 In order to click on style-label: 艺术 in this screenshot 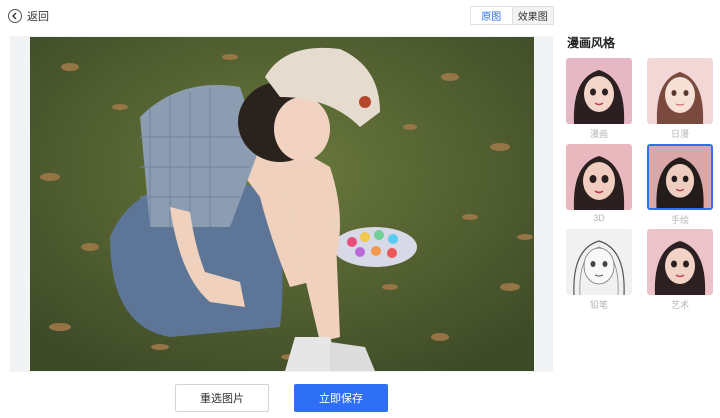, I will do `click(679, 305)`.